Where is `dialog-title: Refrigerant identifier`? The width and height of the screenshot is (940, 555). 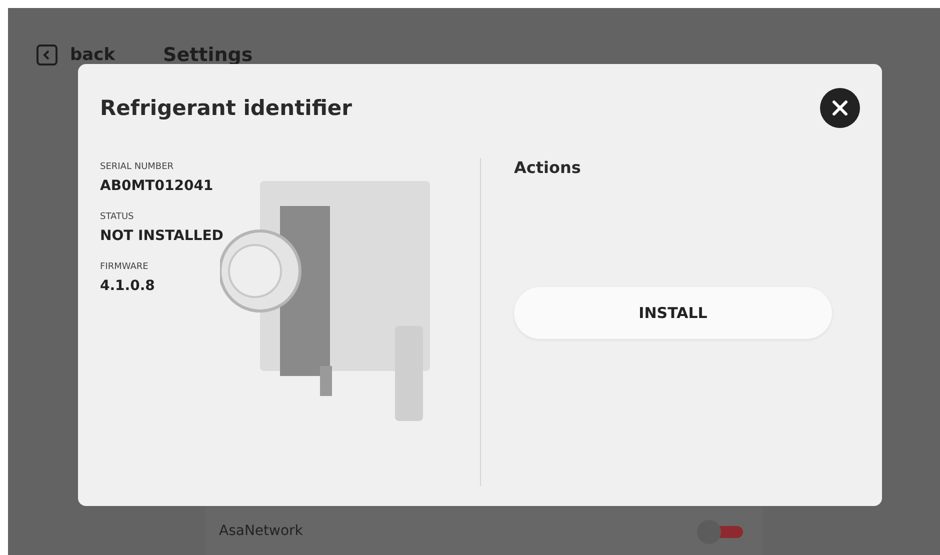
dialog-title: Refrigerant identifier is located at coordinates (226, 108).